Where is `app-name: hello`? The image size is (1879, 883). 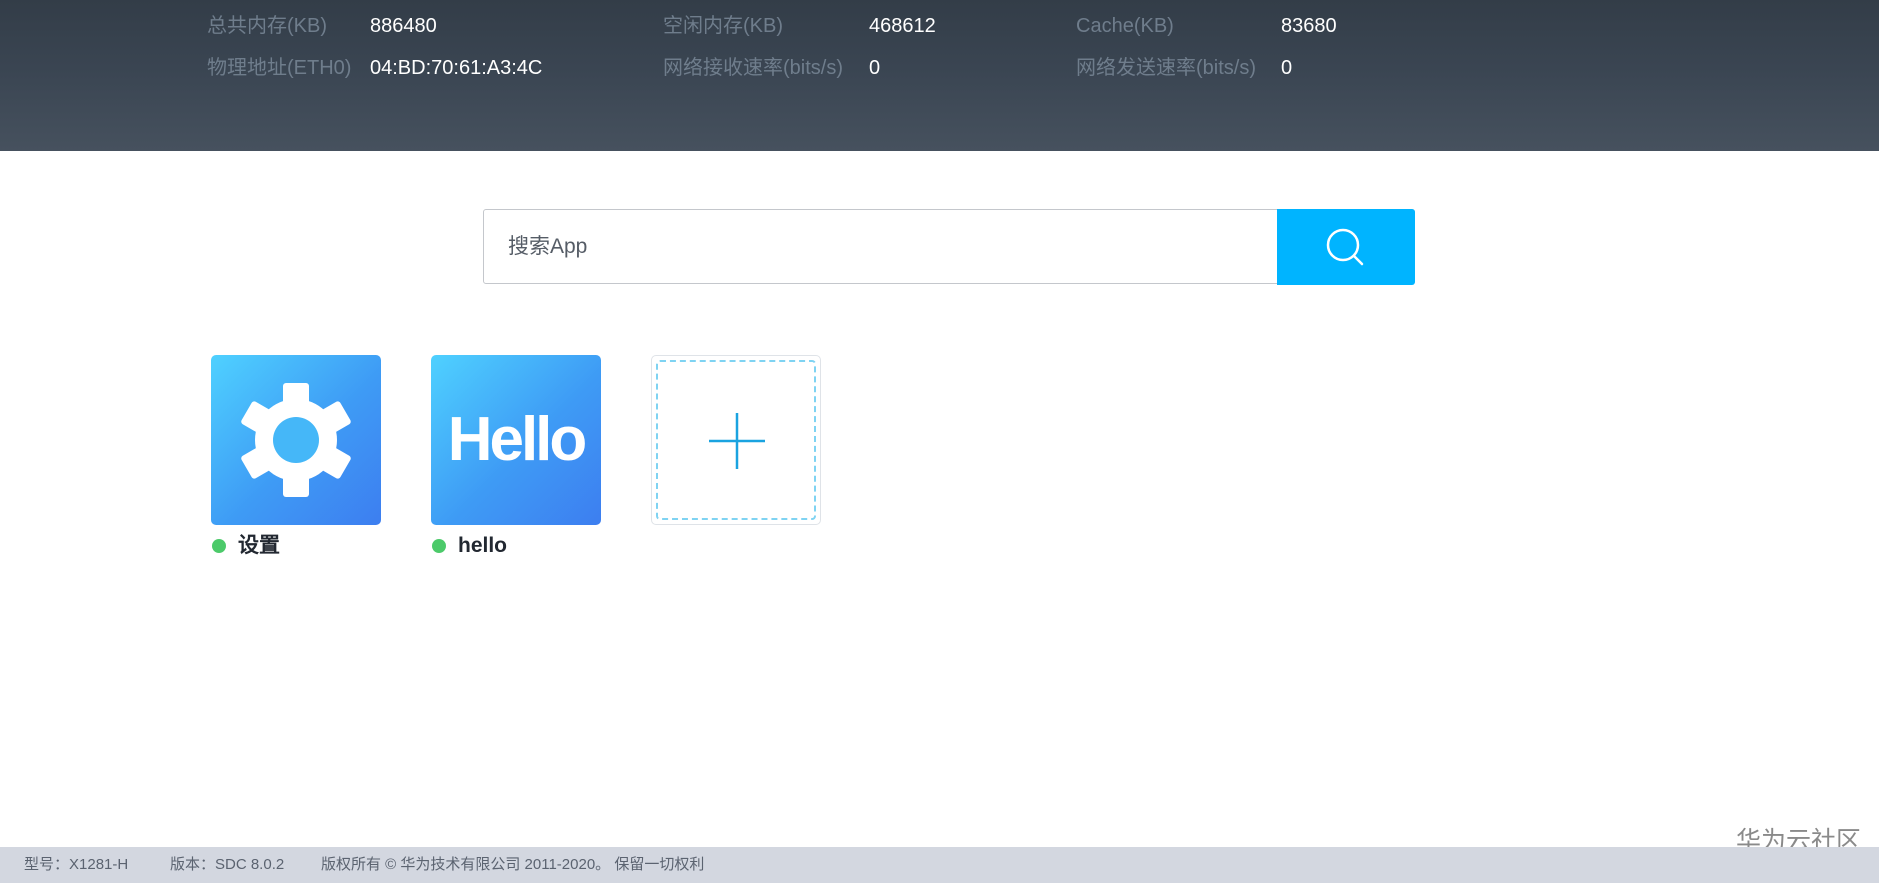 app-name: hello is located at coordinates (483, 545).